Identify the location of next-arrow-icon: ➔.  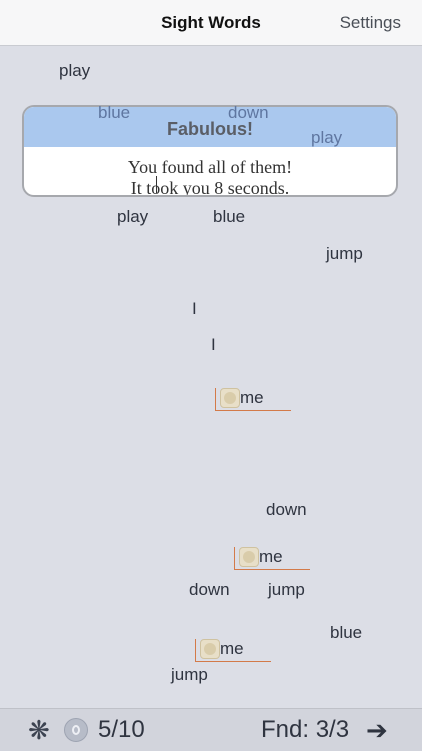
(377, 730).